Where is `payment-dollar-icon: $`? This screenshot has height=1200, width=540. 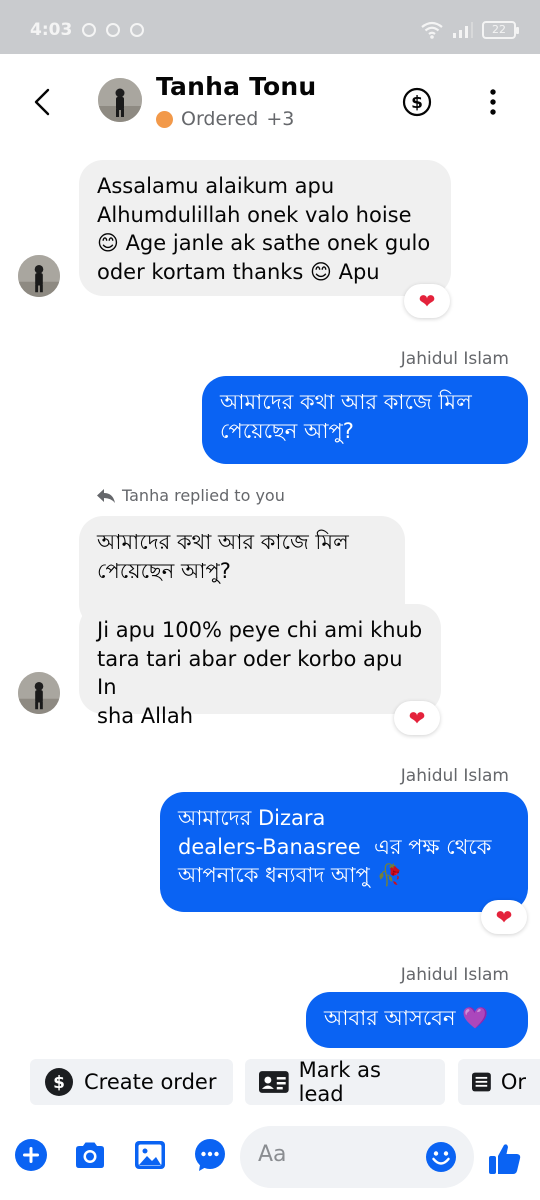
payment-dollar-icon: $ is located at coordinates (417, 102).